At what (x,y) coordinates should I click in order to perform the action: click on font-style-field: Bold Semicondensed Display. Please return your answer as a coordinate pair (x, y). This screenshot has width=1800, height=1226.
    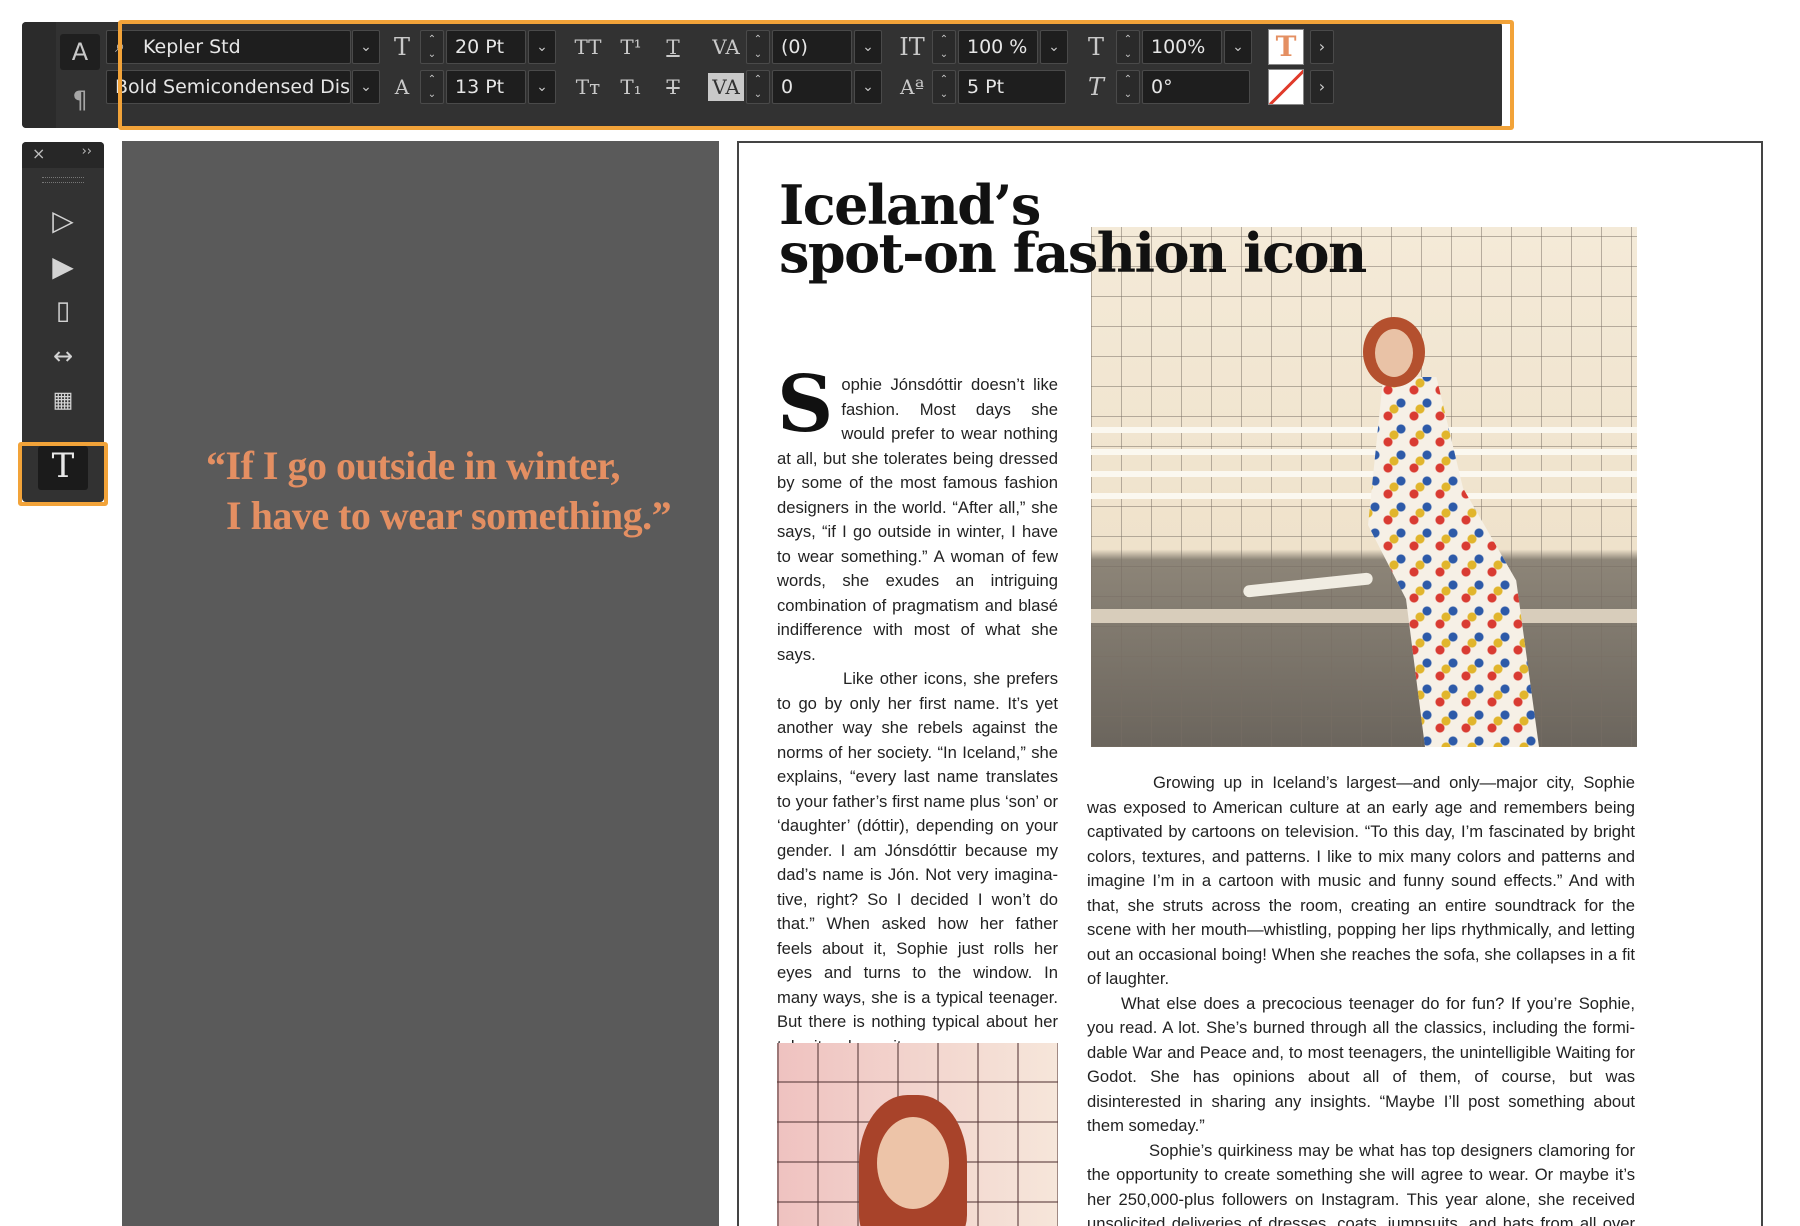
    Looking at the image, I should click on (228, 87).